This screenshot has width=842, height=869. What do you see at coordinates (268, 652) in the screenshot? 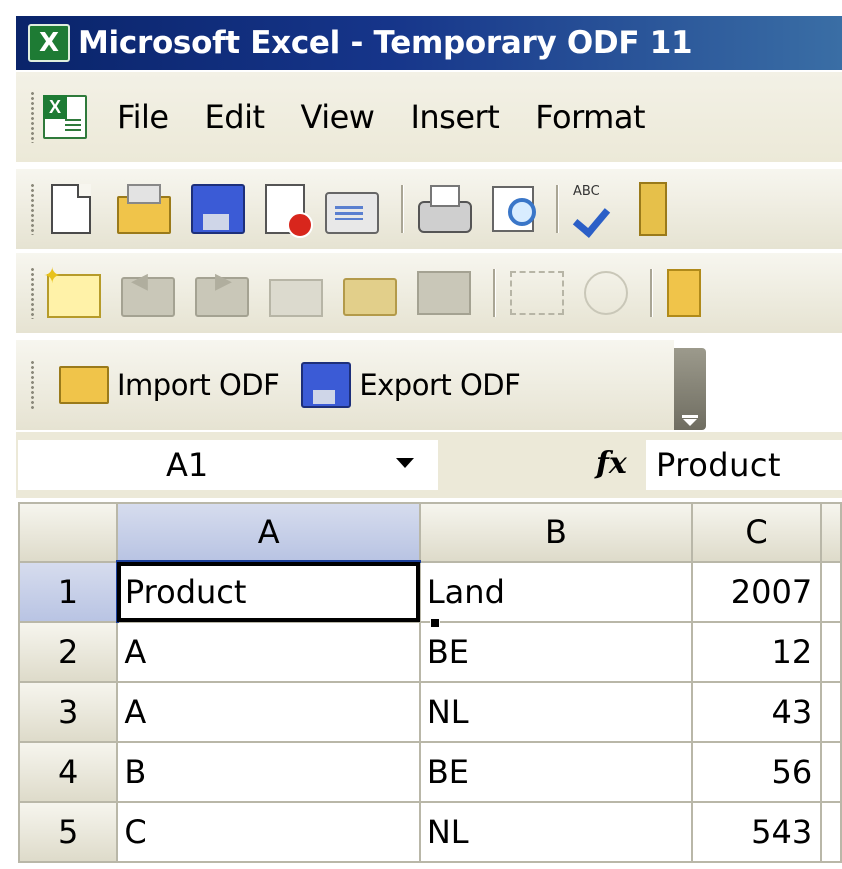
I see `cell-a2: A` at bounding box center [268, 652].